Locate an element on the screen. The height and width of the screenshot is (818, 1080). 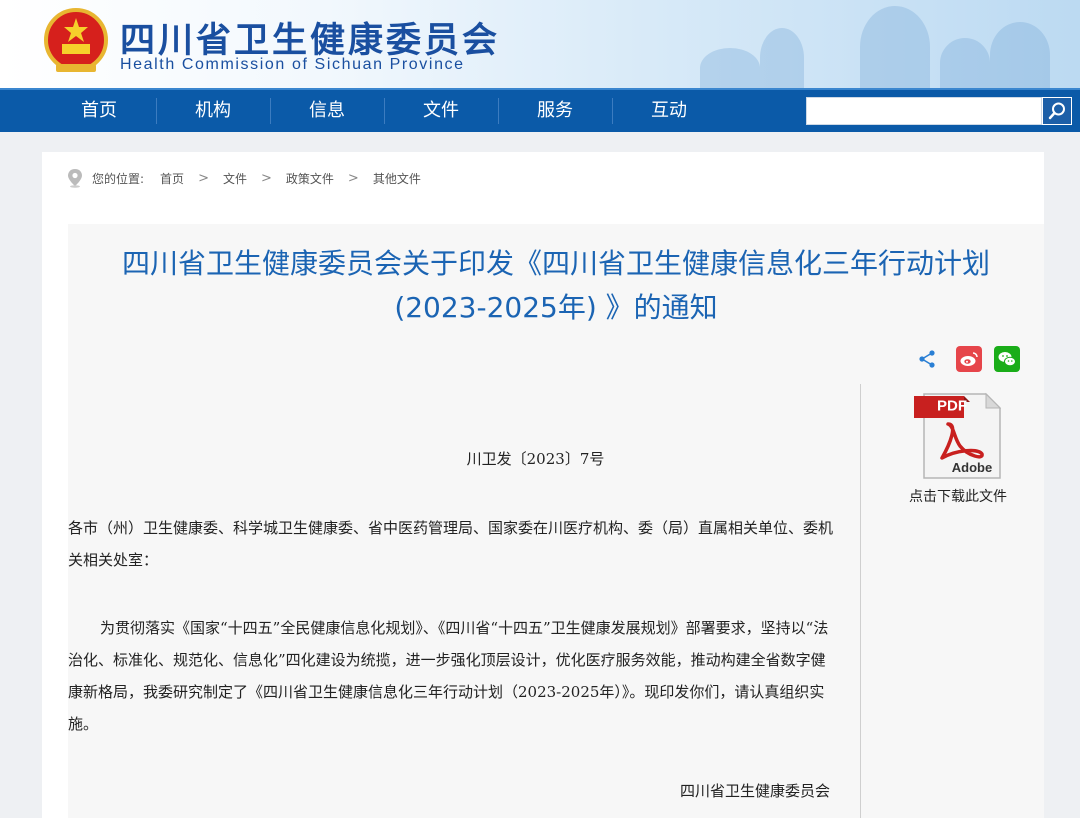
article-title-line-2: (2023-2025年) 》的通知 is located at coordinates (556, 307).